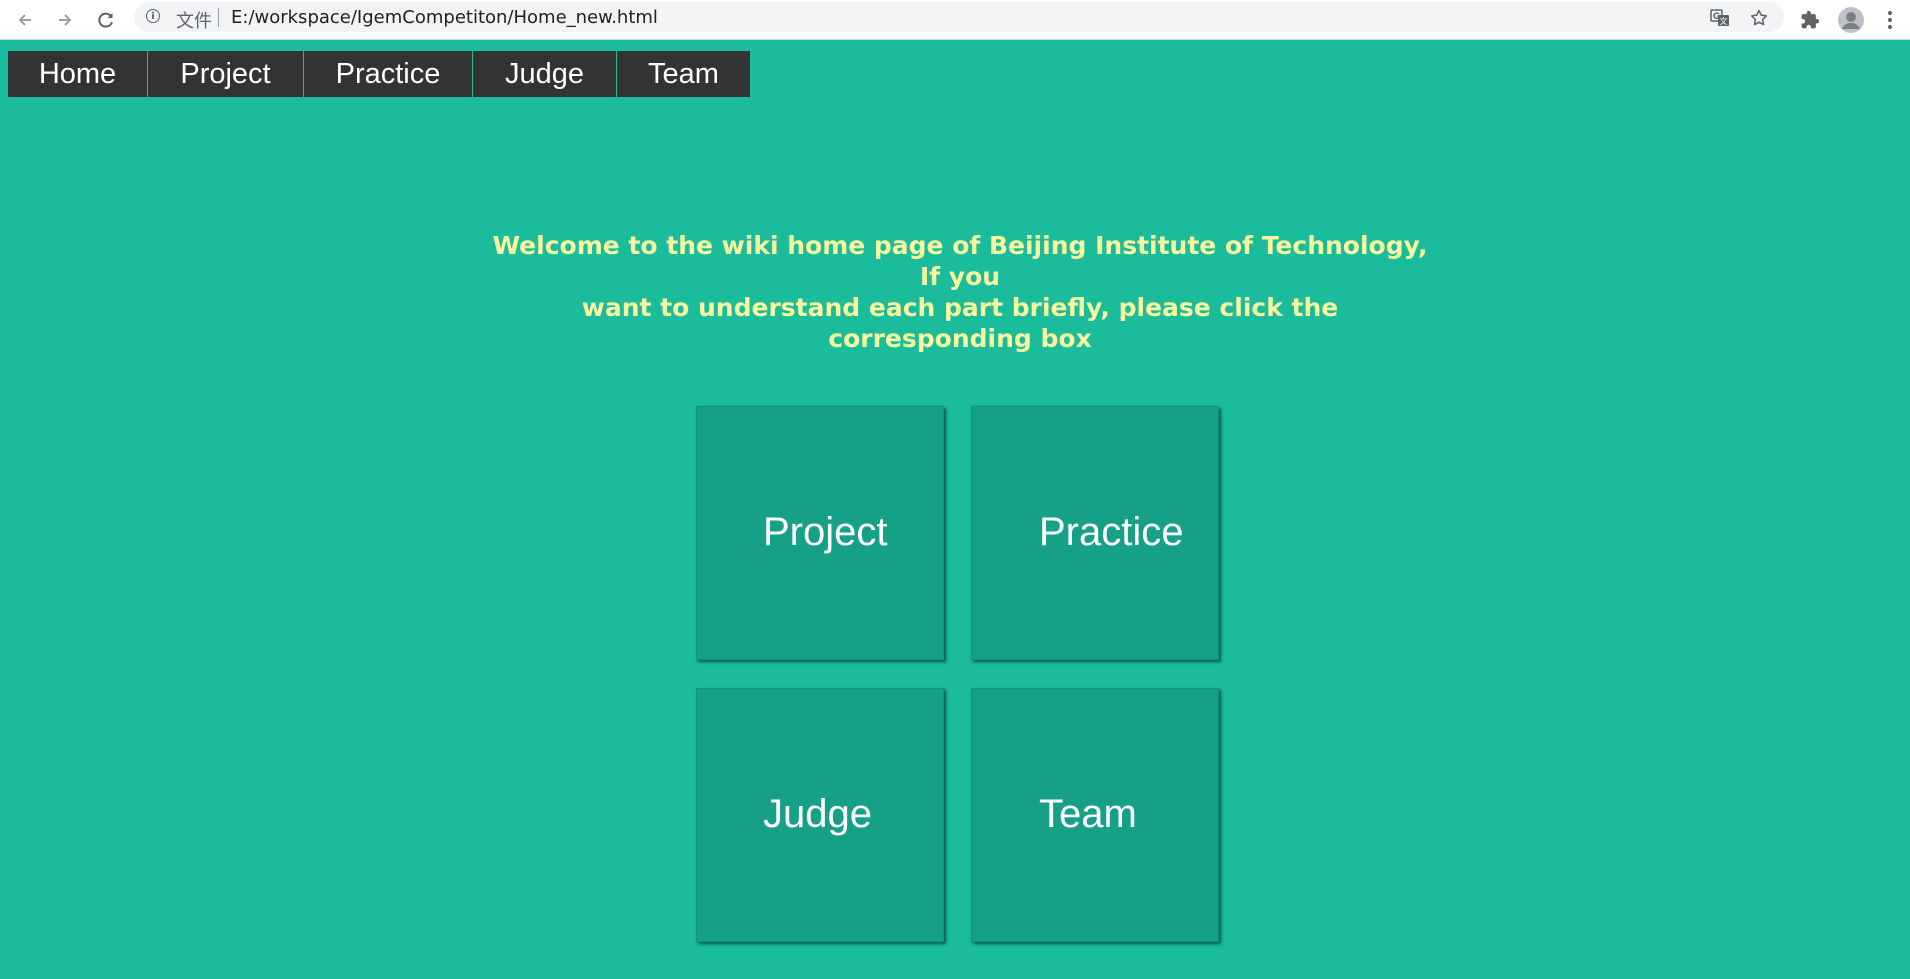 The height and width of the screenshot is (979, 1910). I want to click on profile-button, so click(1851, 20).